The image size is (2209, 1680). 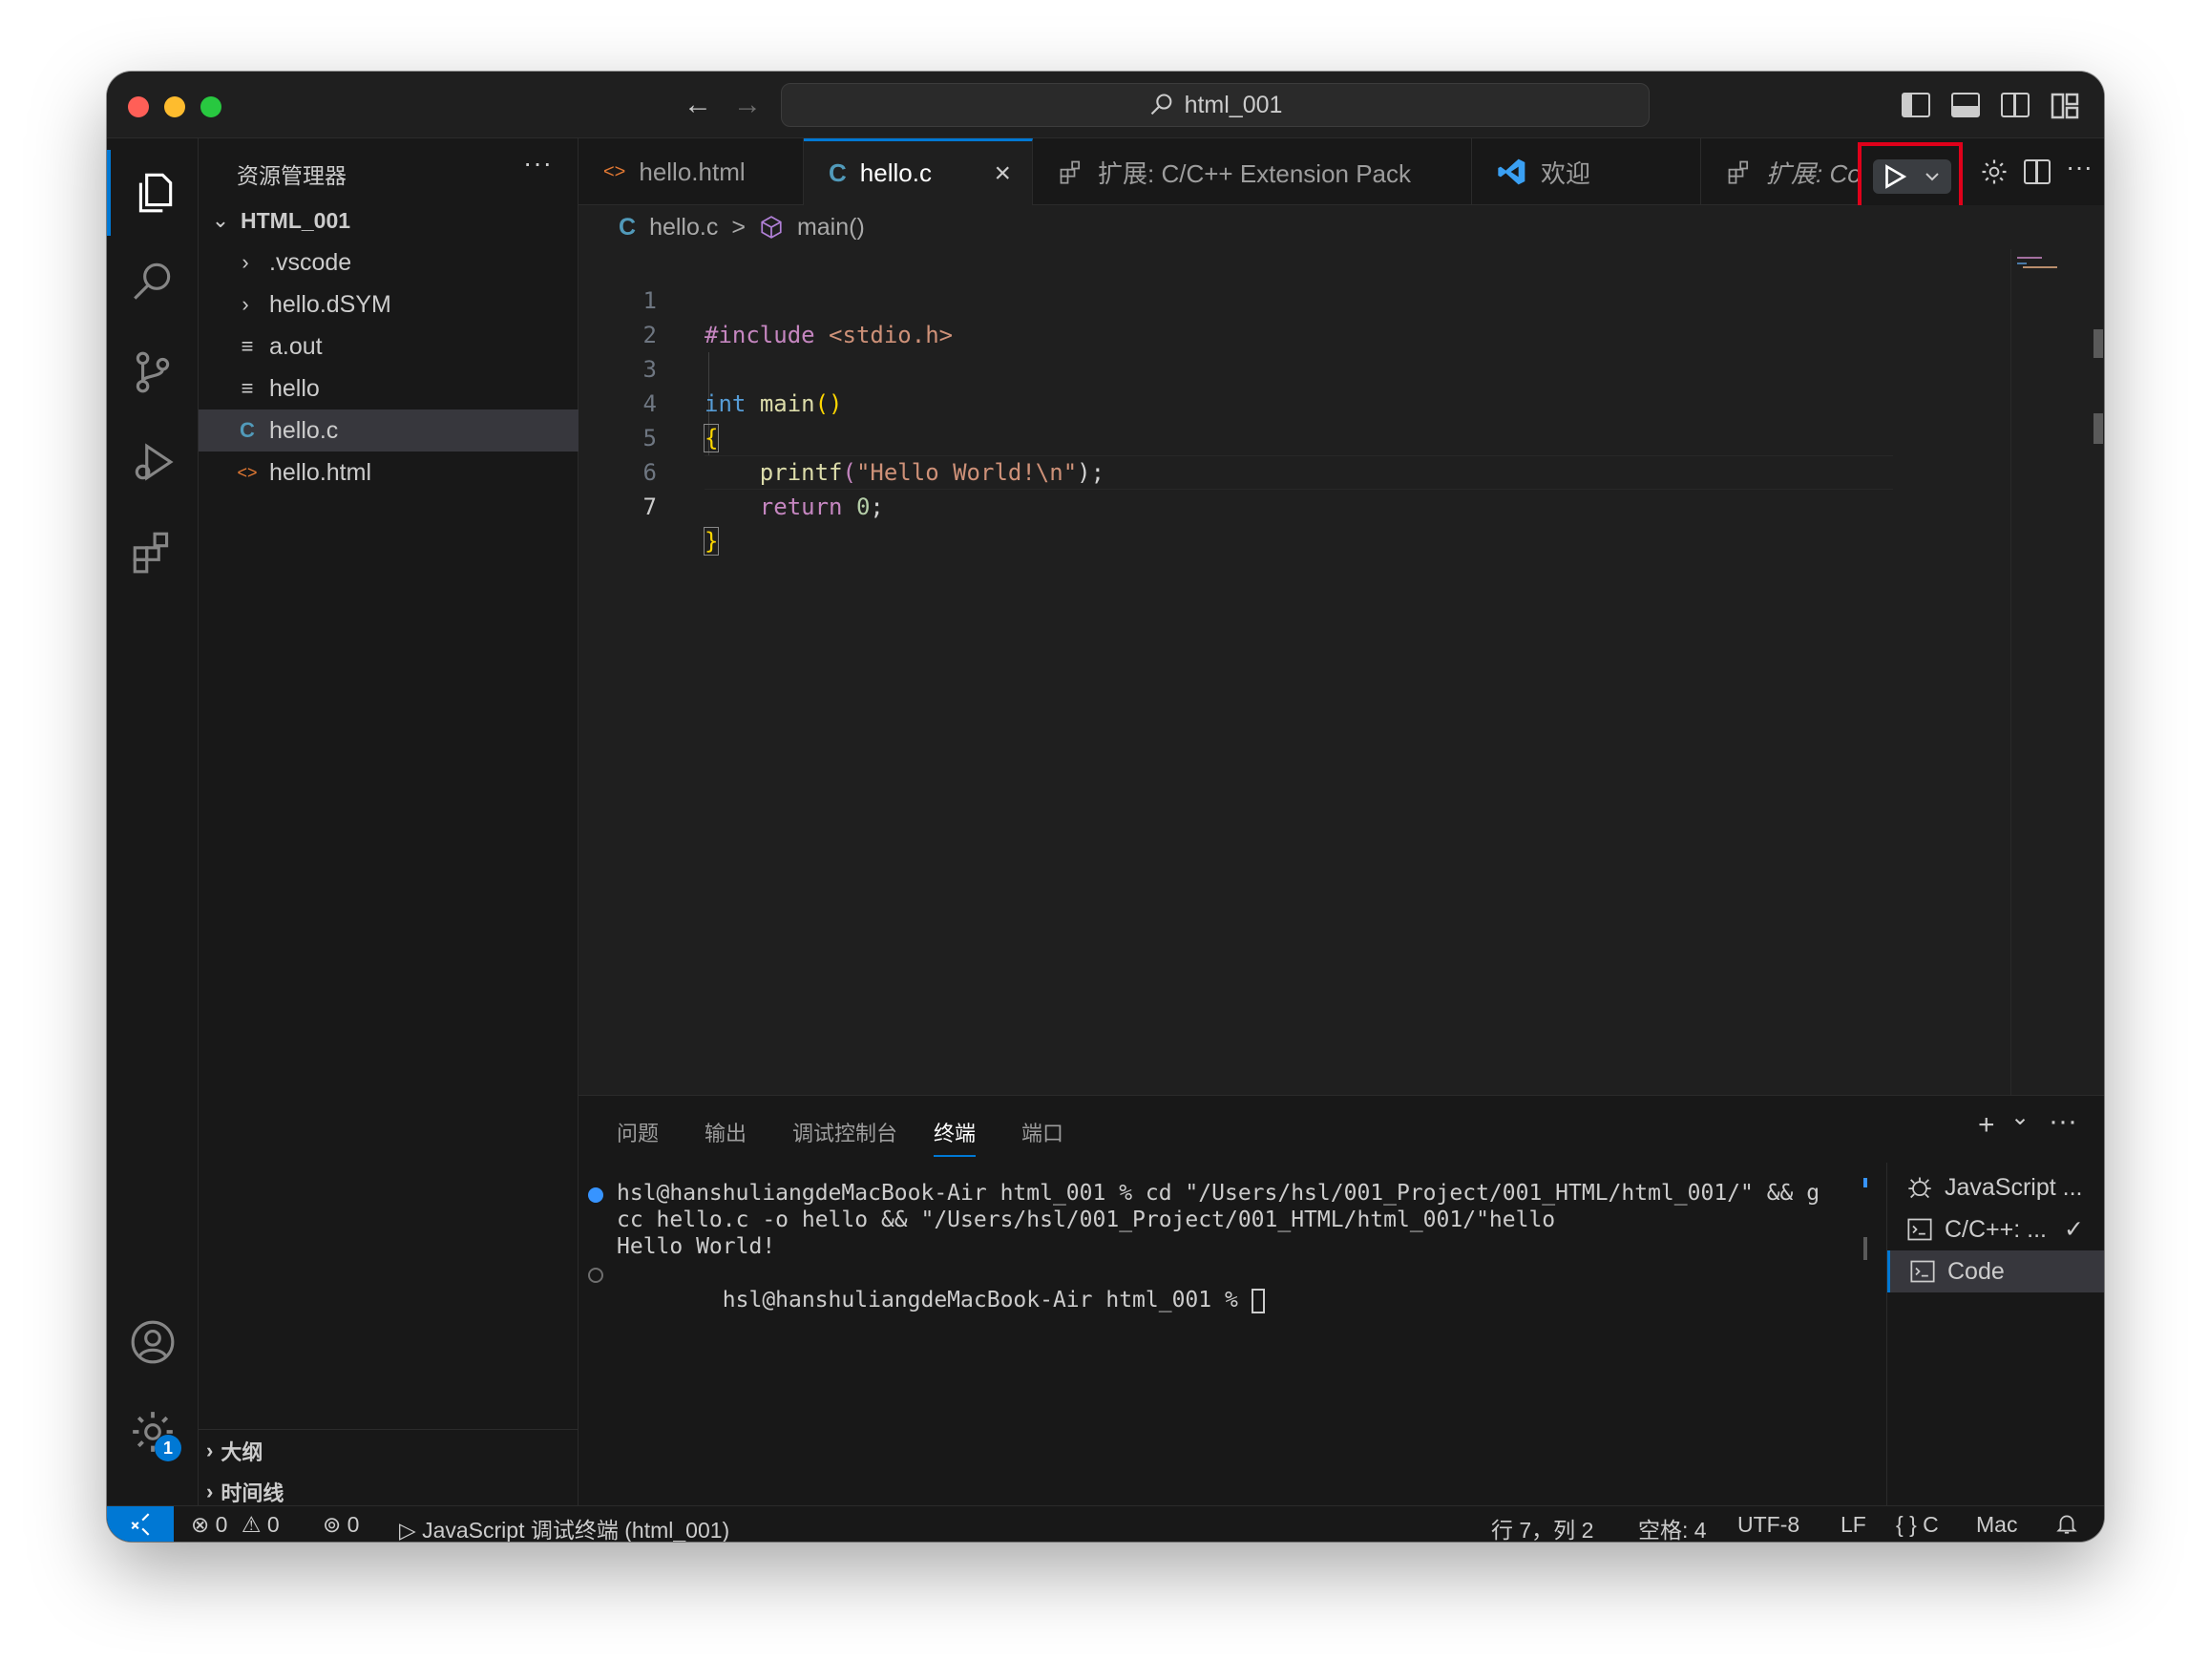 What do you see at coordinates (1917, 1525) in the screenshot?
I see `language-mode-status: { } C` at bounding box center [1917, 1525].